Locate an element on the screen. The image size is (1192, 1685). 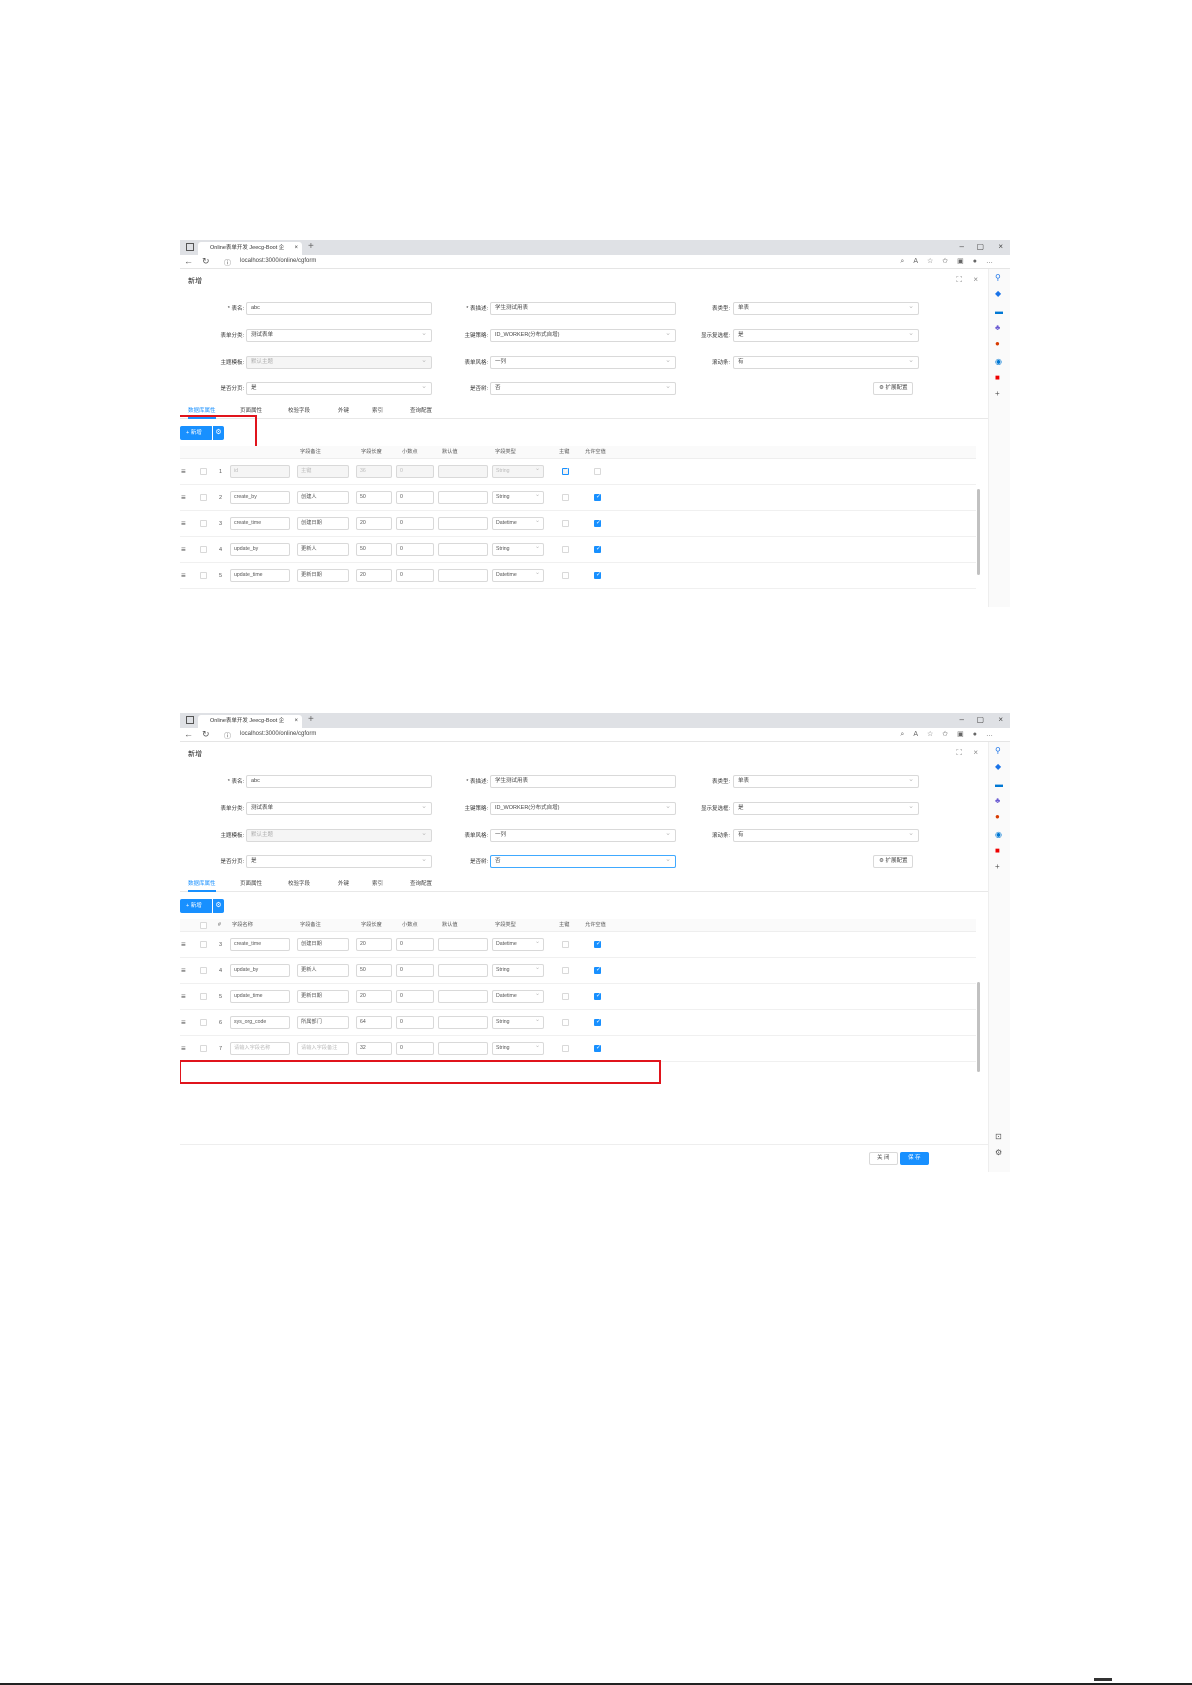
category-select: 测试表单 is located at coordinates (339, 335).